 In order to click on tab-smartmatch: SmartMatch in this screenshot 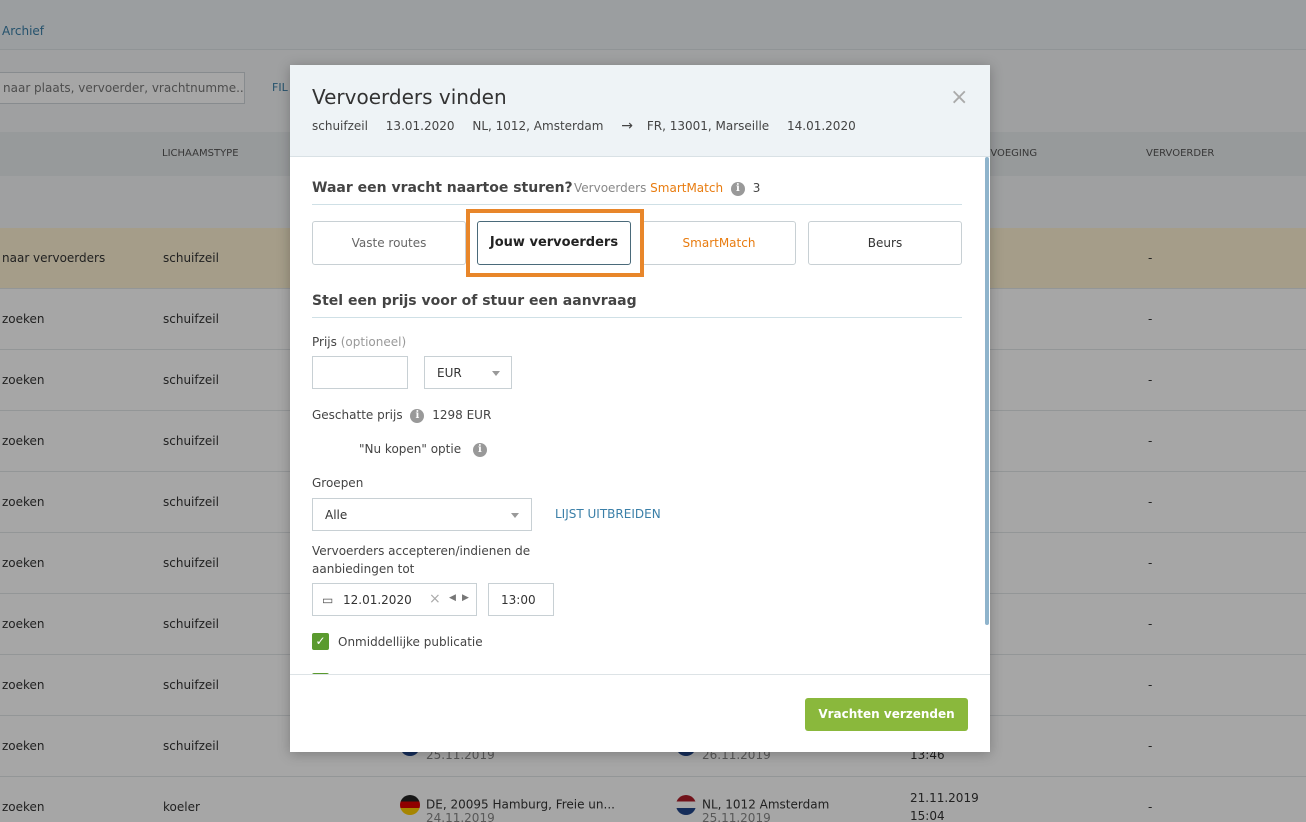, I will do `click(719, 243)`.